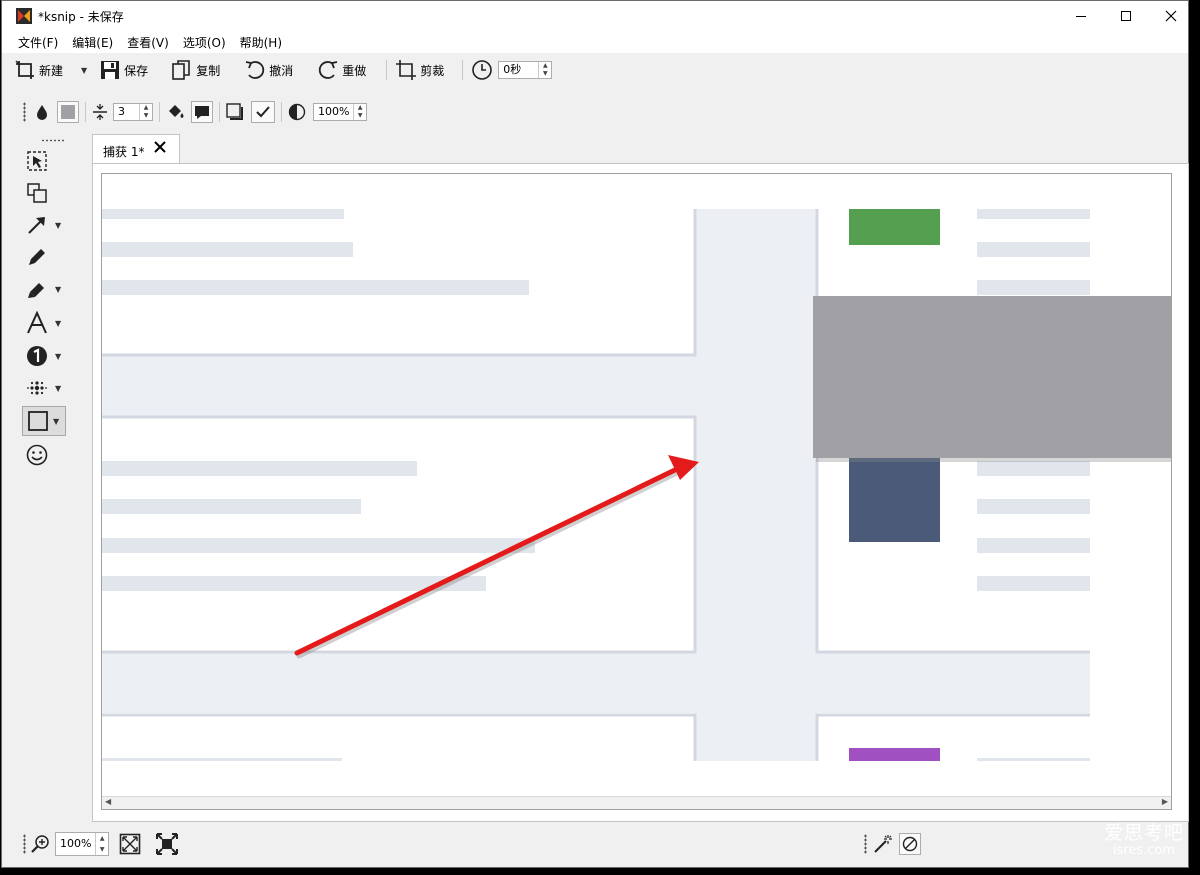 This screenshot has width=1200, height=875. I want to click on copy-button: 复制, so click(195, 70).